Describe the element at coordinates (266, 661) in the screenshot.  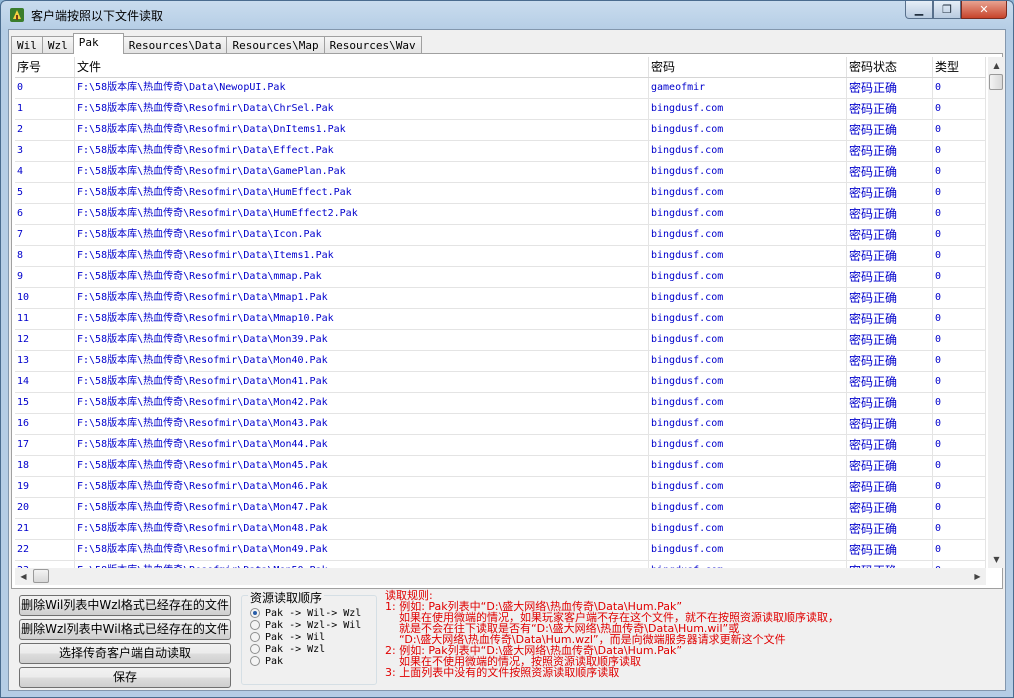
I see `read-order-option: Pak` at that location.